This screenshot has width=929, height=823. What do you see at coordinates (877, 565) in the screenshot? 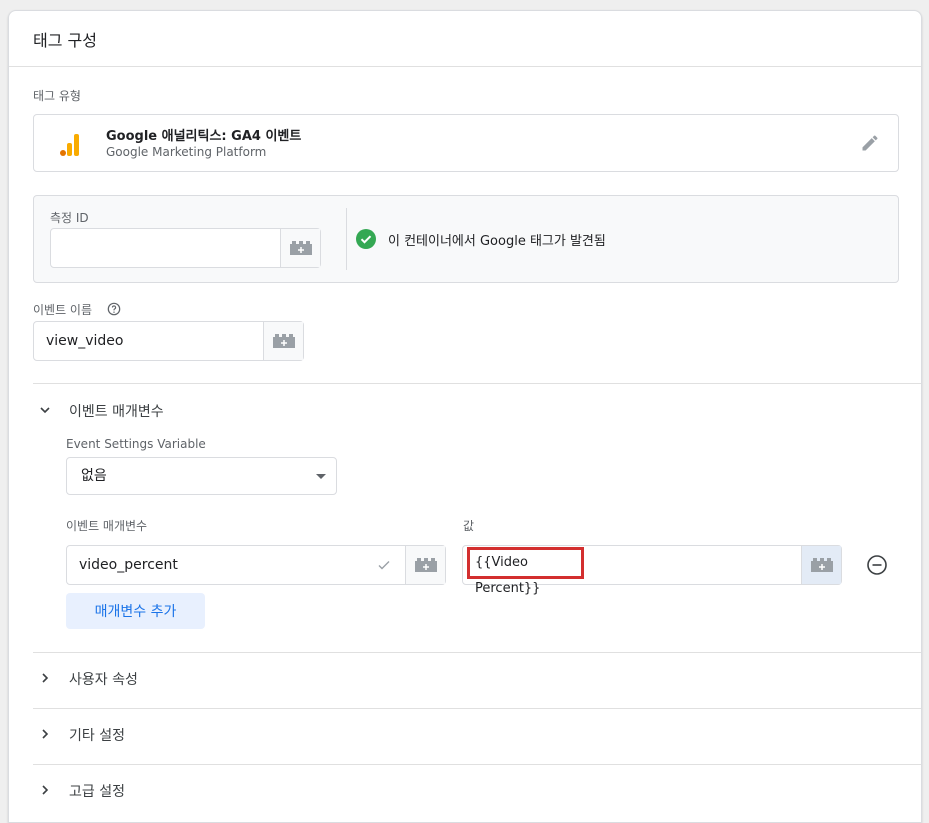
I see `remove-row-icon` at bounding box center [877, 565].